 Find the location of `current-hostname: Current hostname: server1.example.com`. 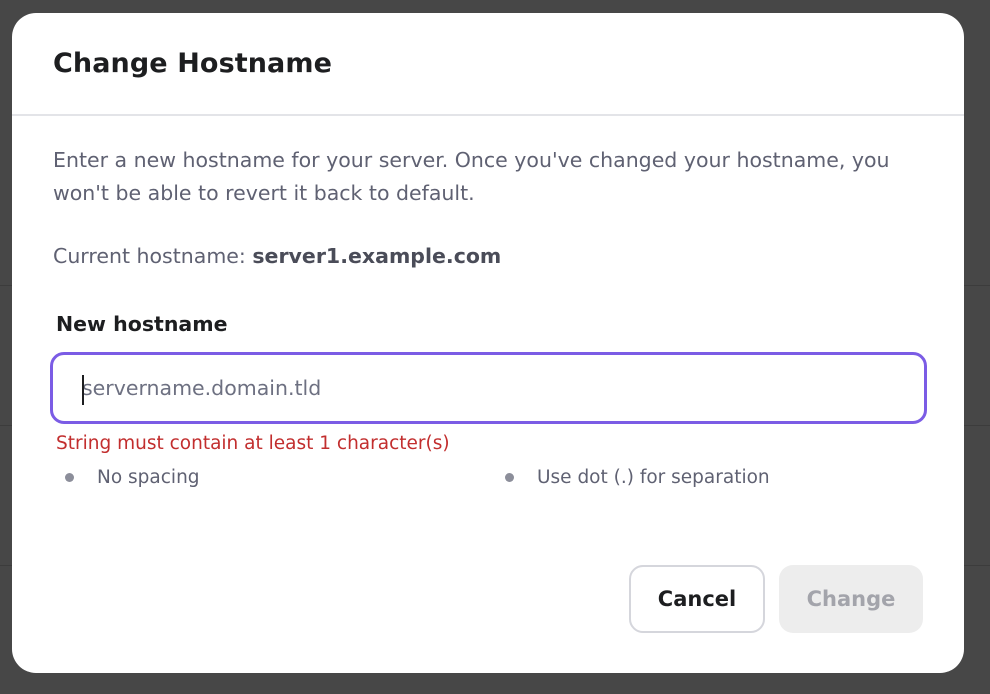

current-hostname: Current hostname: server1.example.com is located at coordinates (488, 256).